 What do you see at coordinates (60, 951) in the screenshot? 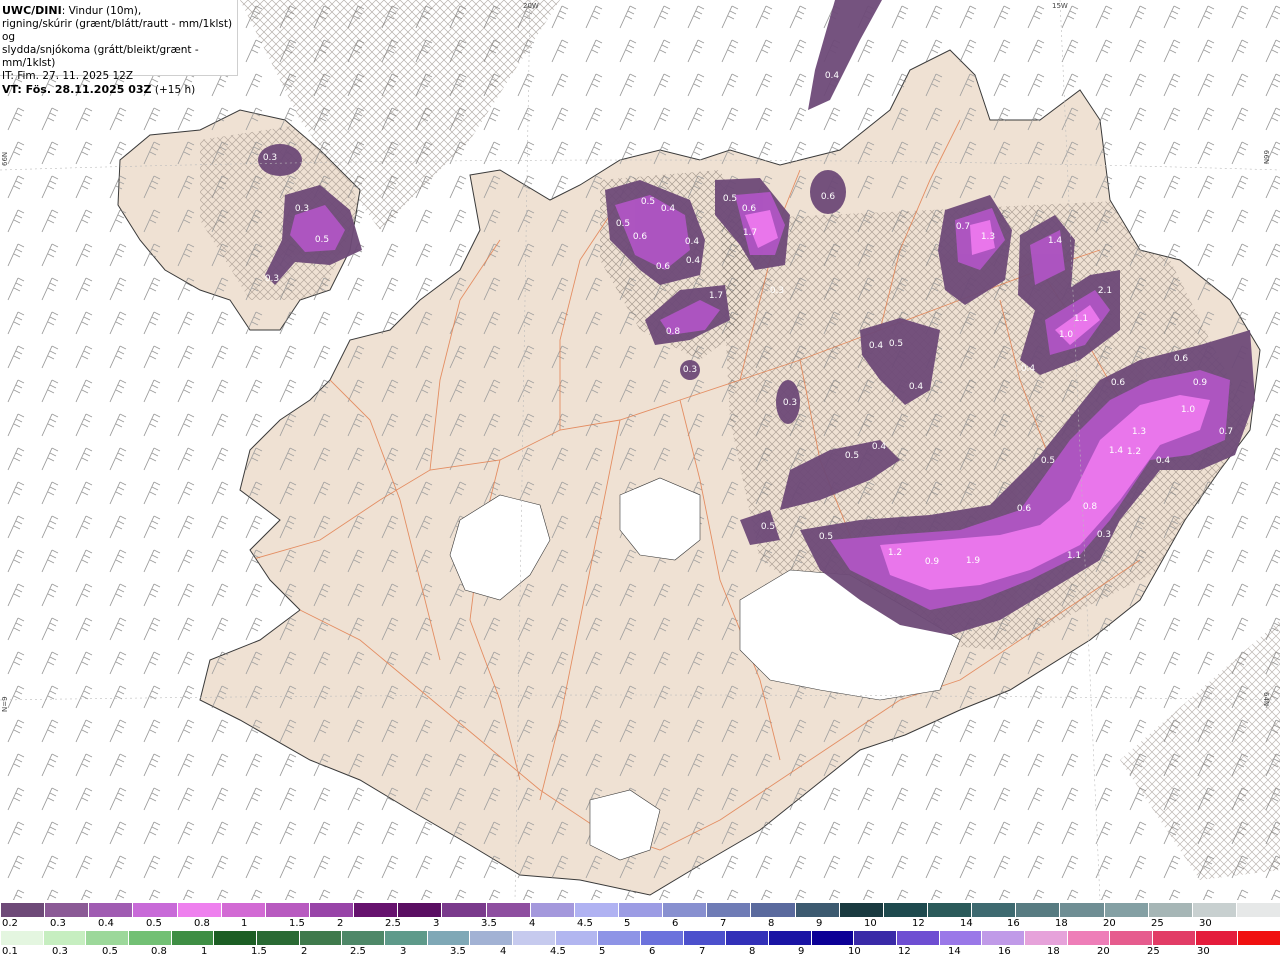
I see `legend-label: 0.3` at bounding box center [60, 951].